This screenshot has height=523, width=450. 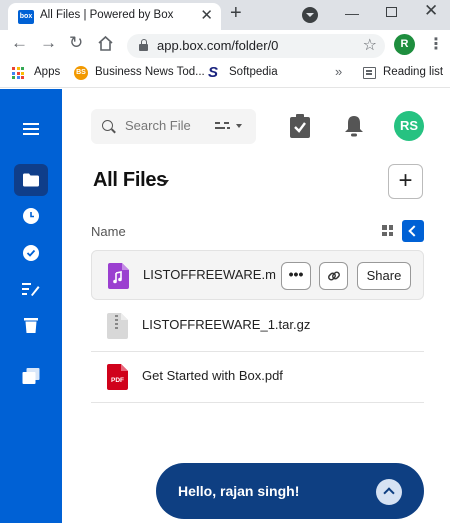 I want to click on copy-link-button, so click(x=333, y=276).